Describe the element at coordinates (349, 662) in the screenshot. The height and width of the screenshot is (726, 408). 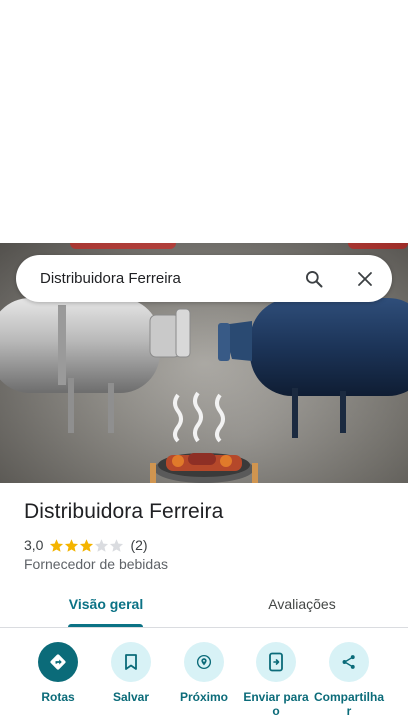
I see `share-icon` at that location.